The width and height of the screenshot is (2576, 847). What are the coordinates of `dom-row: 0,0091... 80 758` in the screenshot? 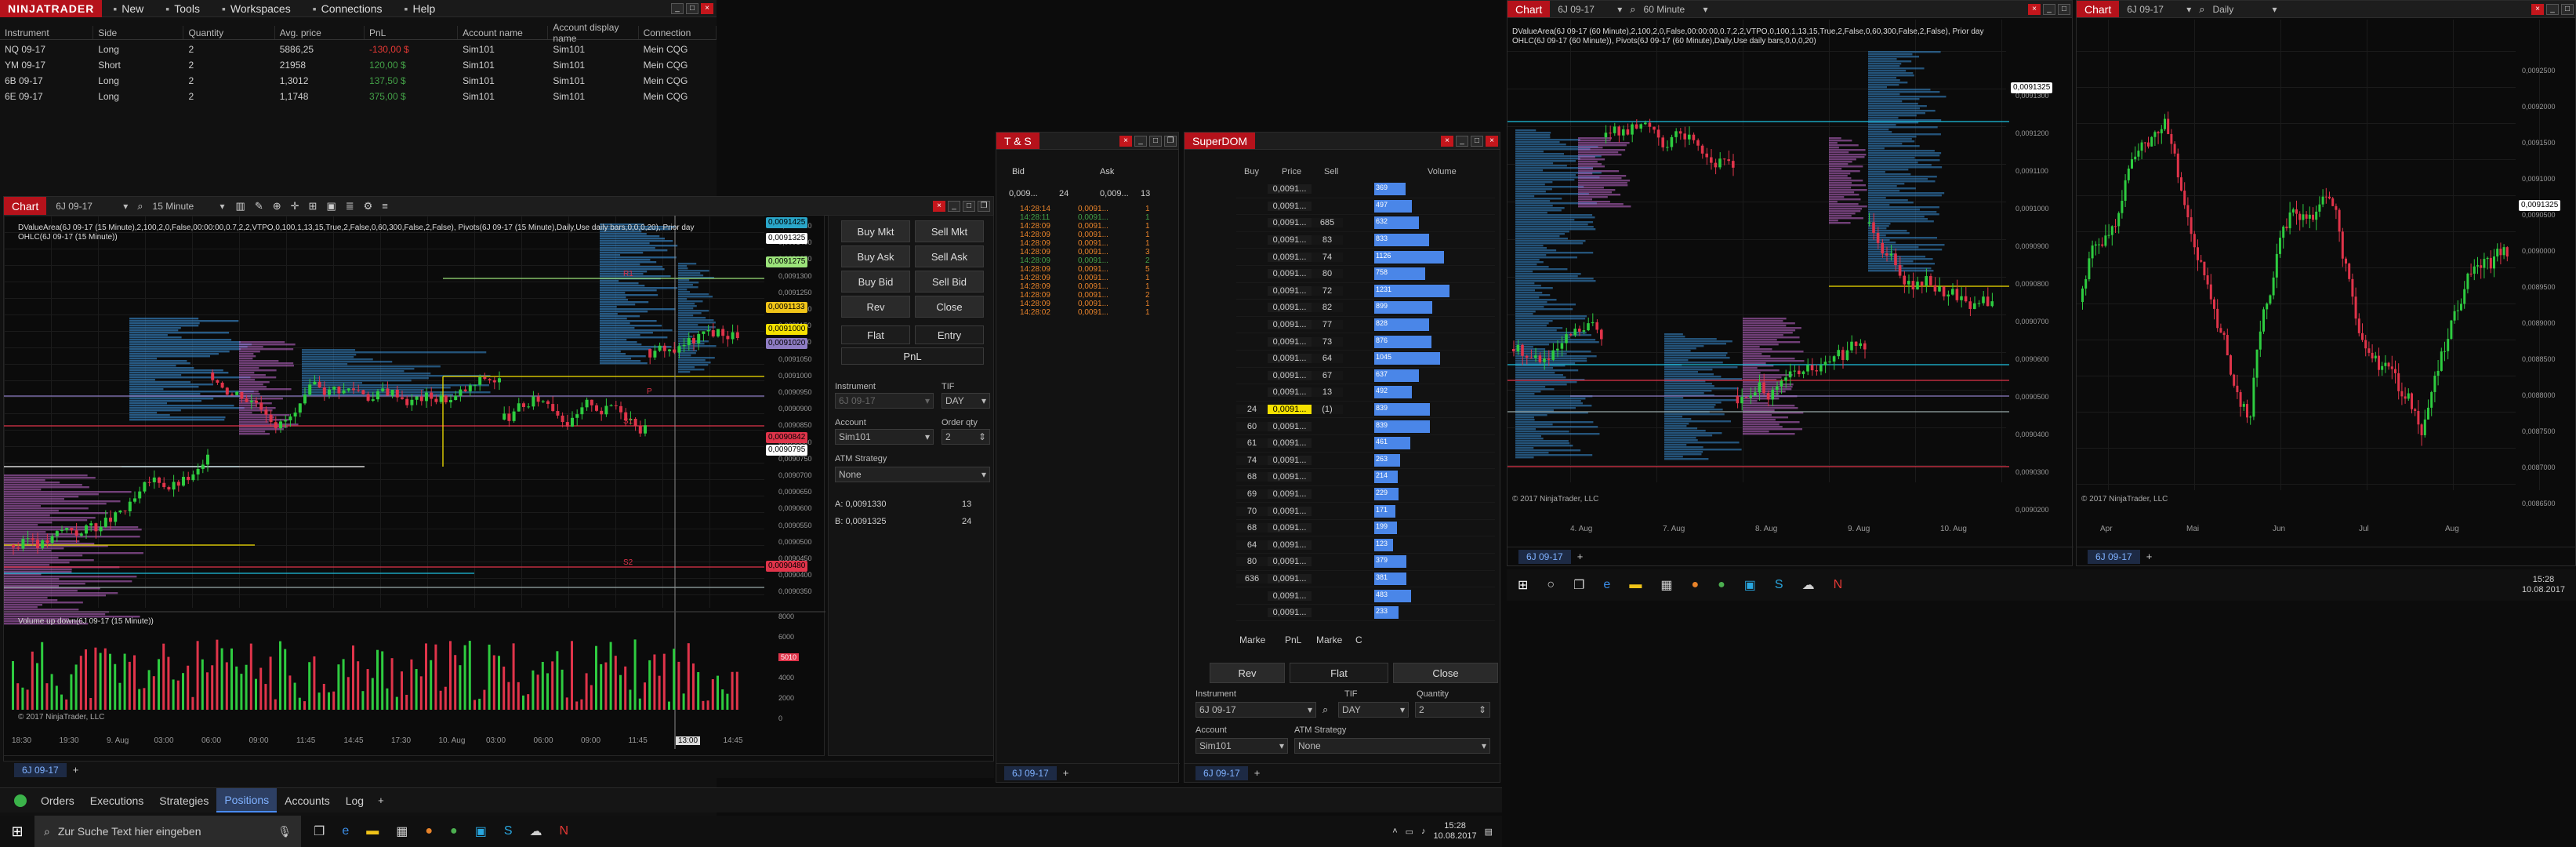 It's located at (1366, 274).